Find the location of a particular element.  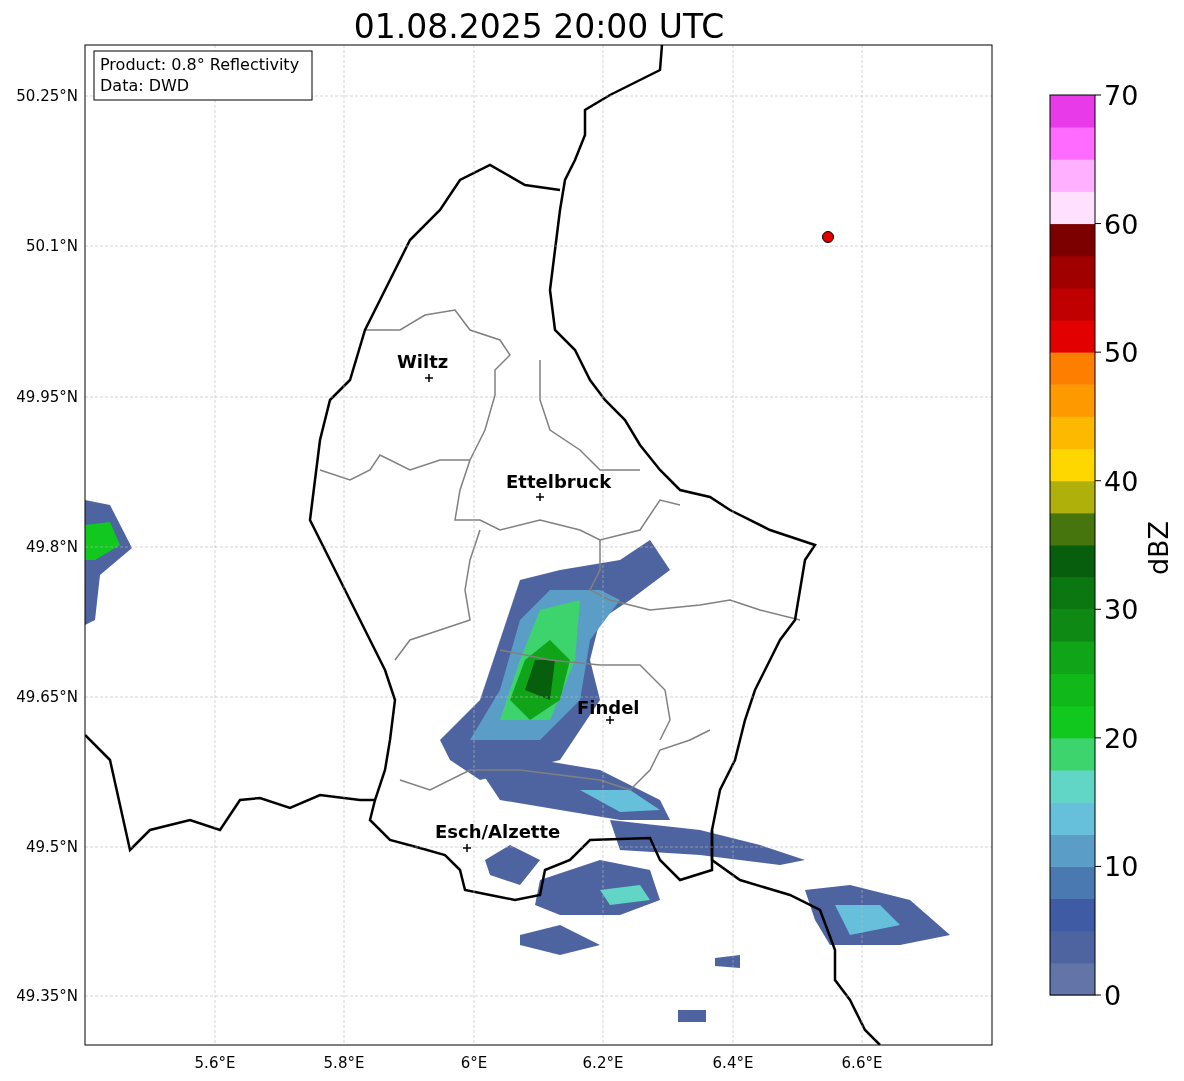

location-dot-icon is located at coordinates (828, 237).